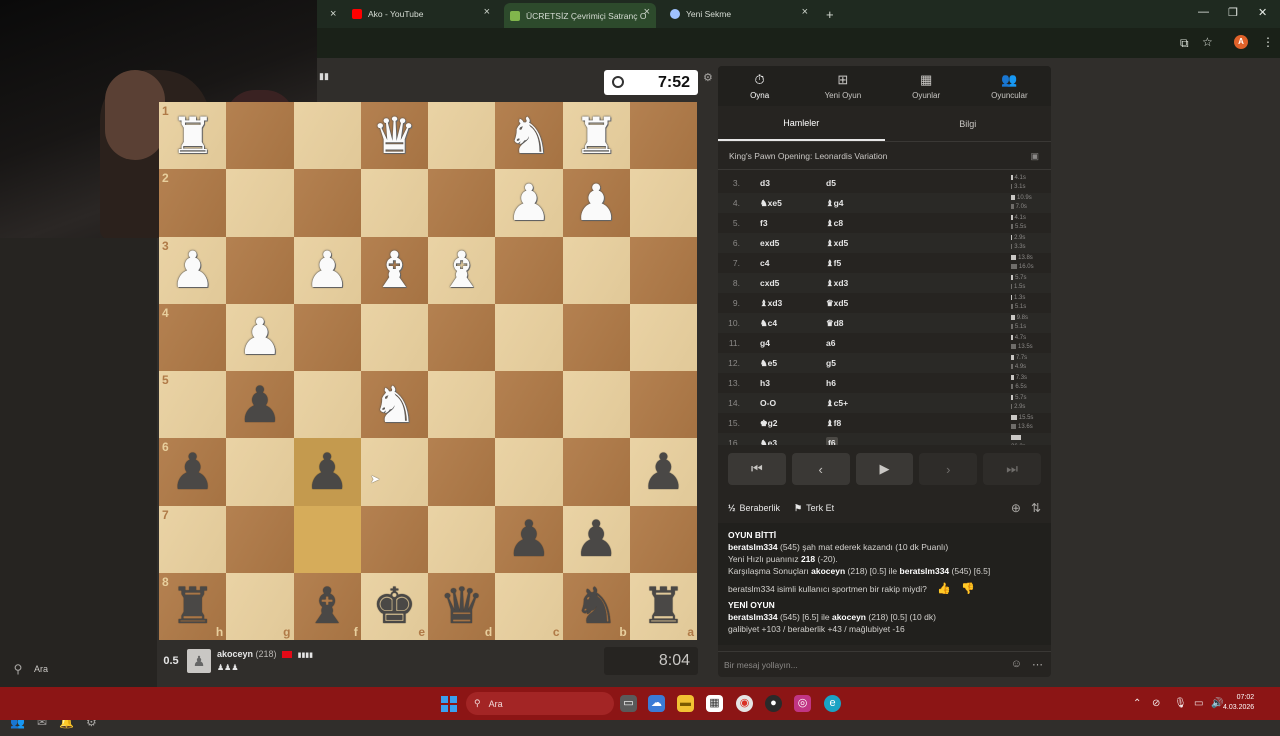  I want to click on white-move: ♞e3, so click(793, 442).